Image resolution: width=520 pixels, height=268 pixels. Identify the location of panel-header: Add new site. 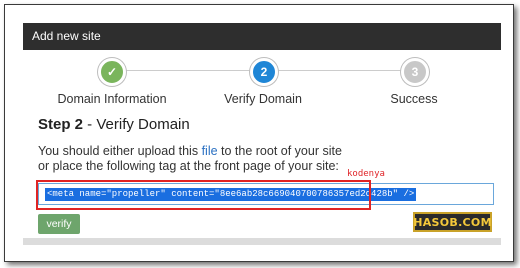
(262, 36).